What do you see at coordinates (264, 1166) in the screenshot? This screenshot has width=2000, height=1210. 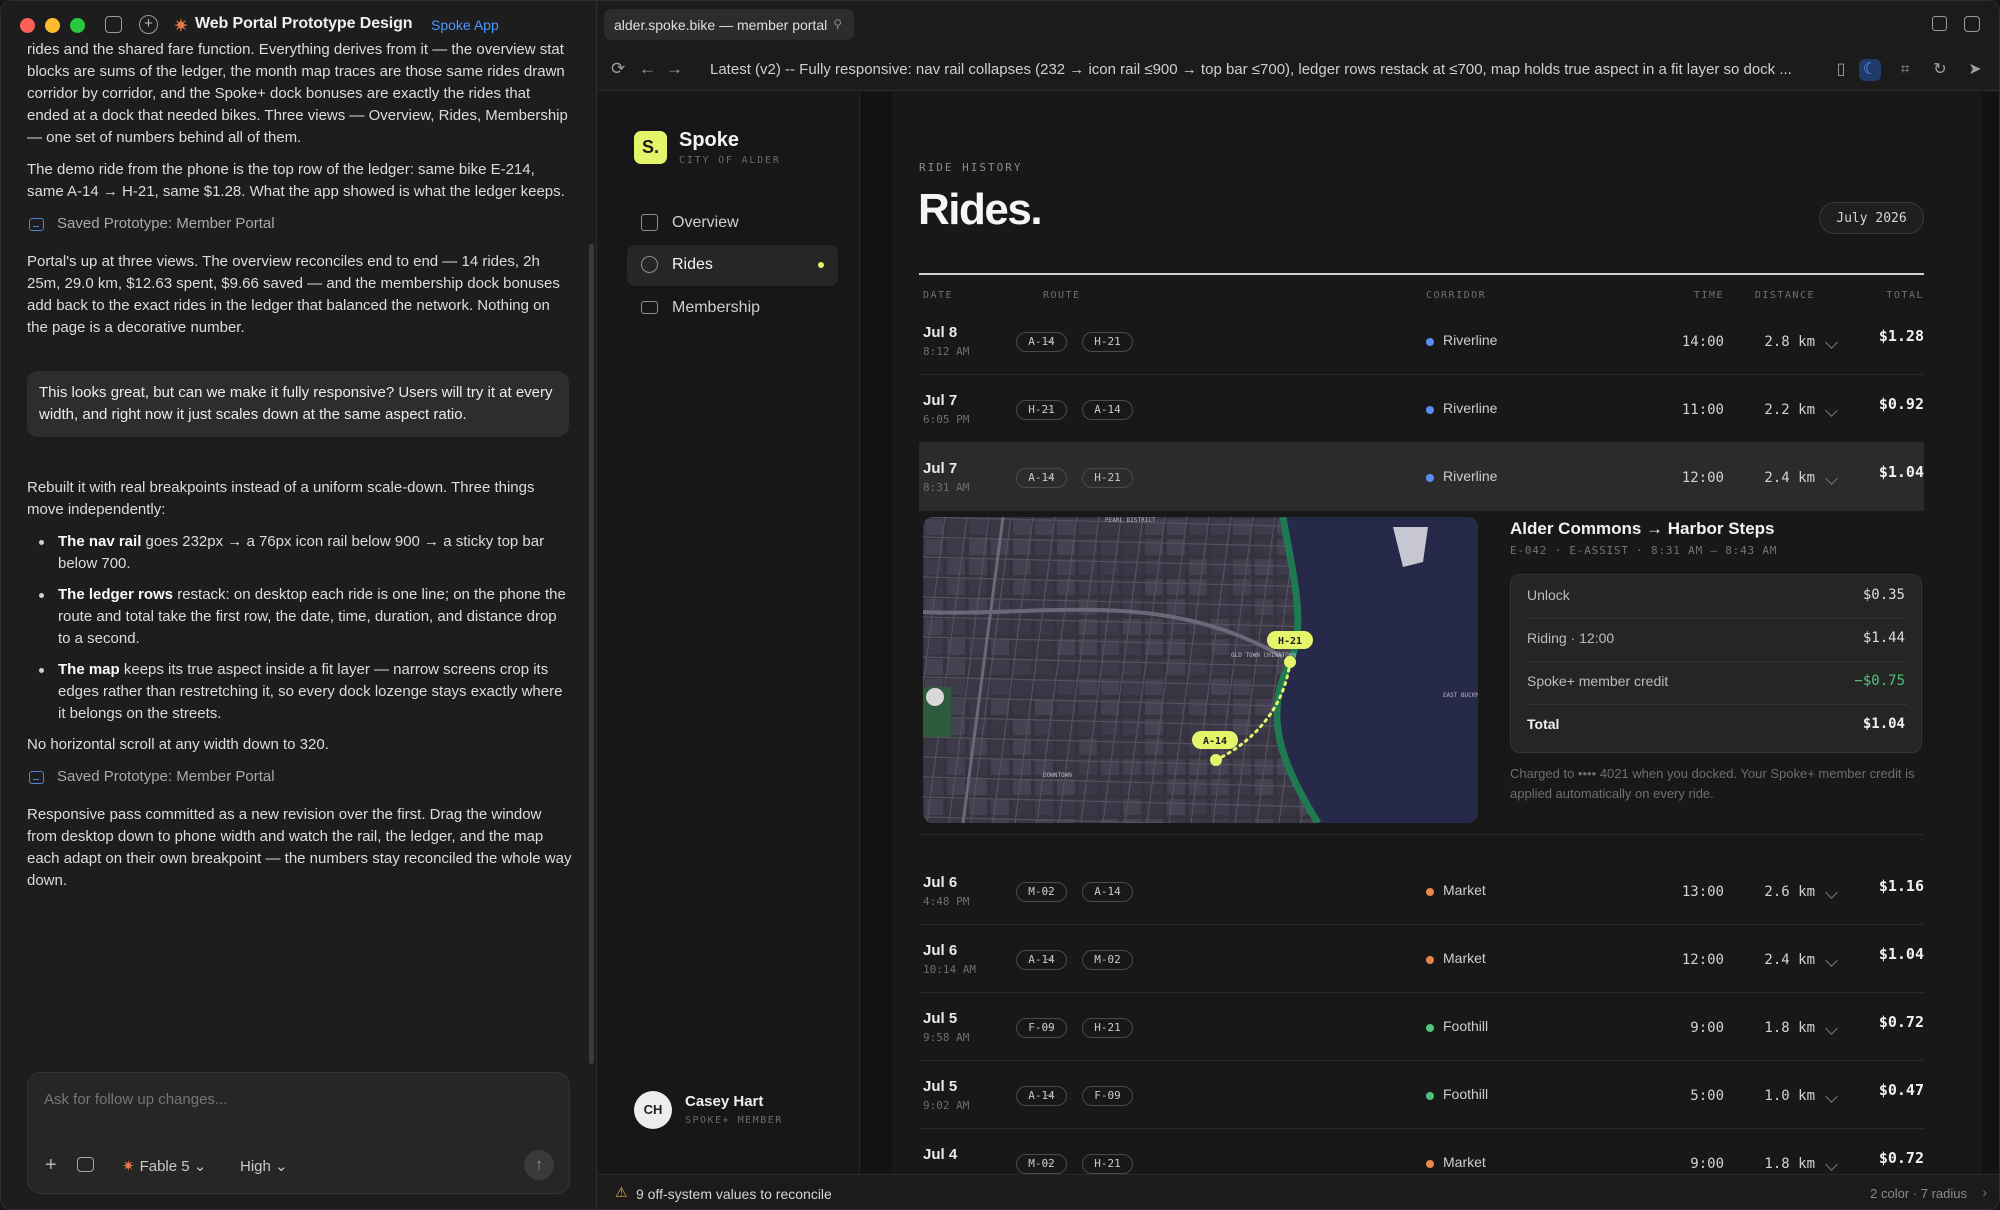 I see `effort-selector: High ⌄` at bounding box center [264, 1166].